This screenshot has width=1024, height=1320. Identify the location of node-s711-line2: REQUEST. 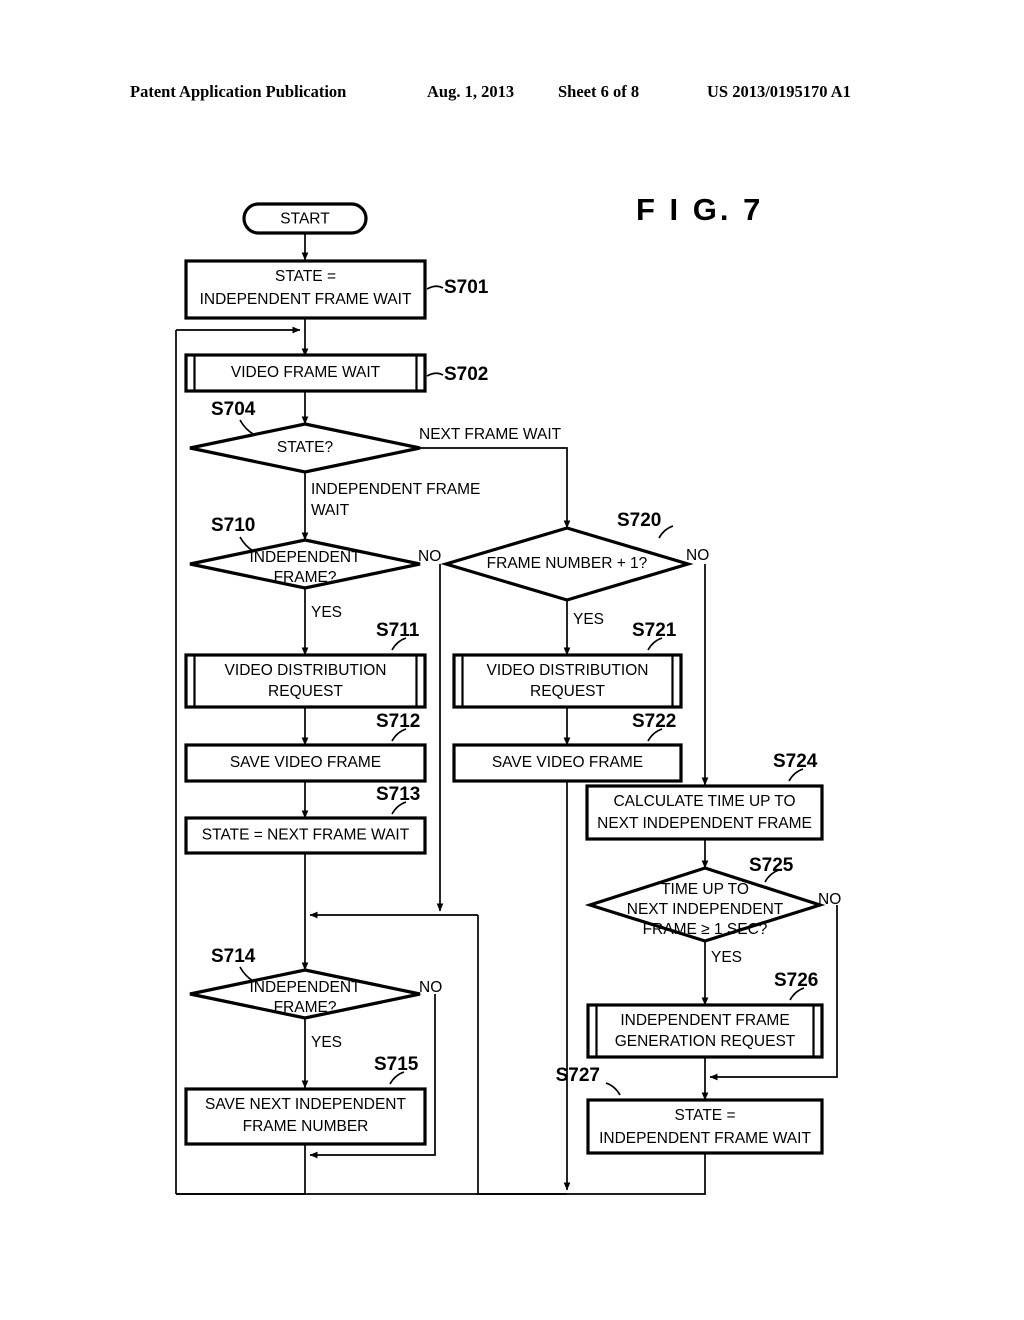
(305, 691).